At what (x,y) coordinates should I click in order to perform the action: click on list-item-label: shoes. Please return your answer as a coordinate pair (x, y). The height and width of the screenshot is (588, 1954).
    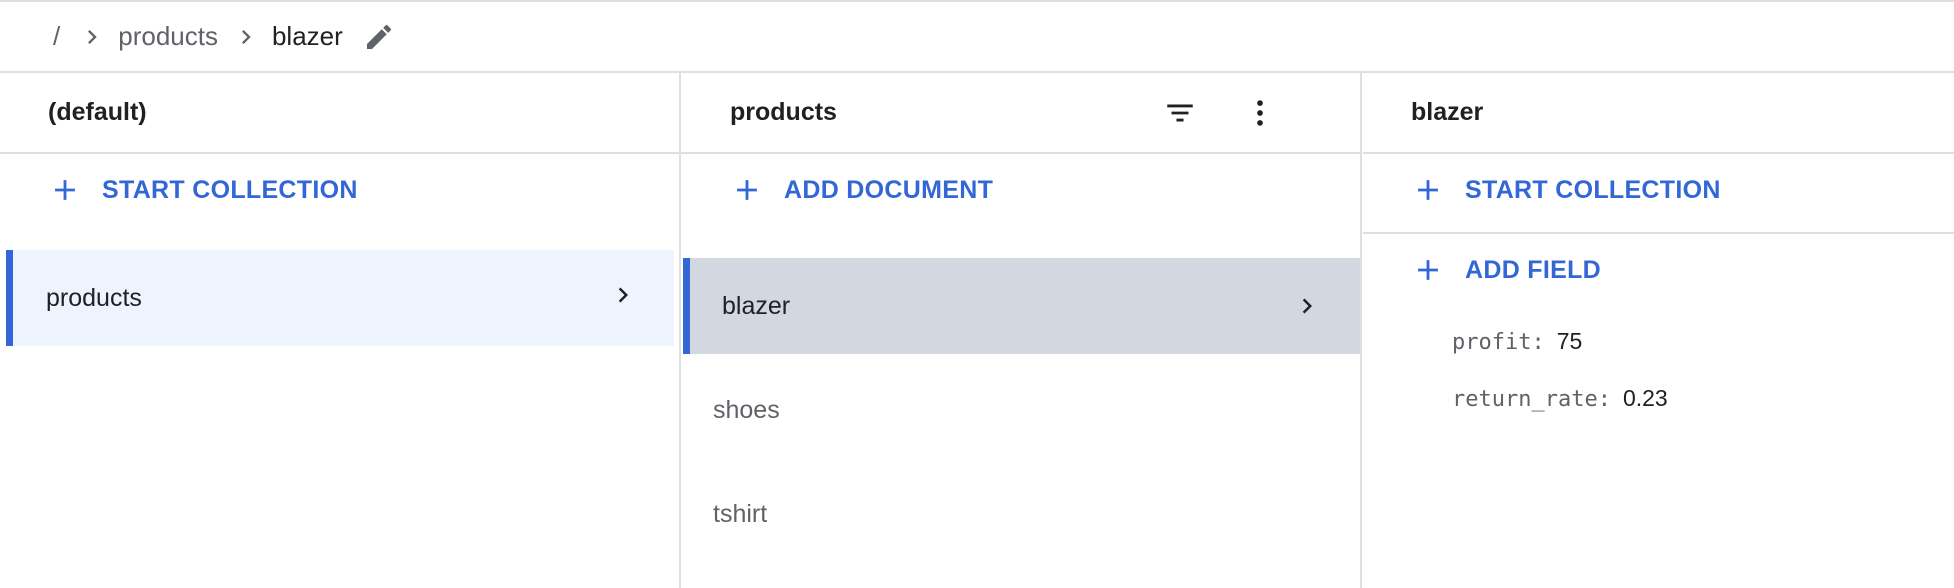
    Looking at the image, I should click on (746, 409).